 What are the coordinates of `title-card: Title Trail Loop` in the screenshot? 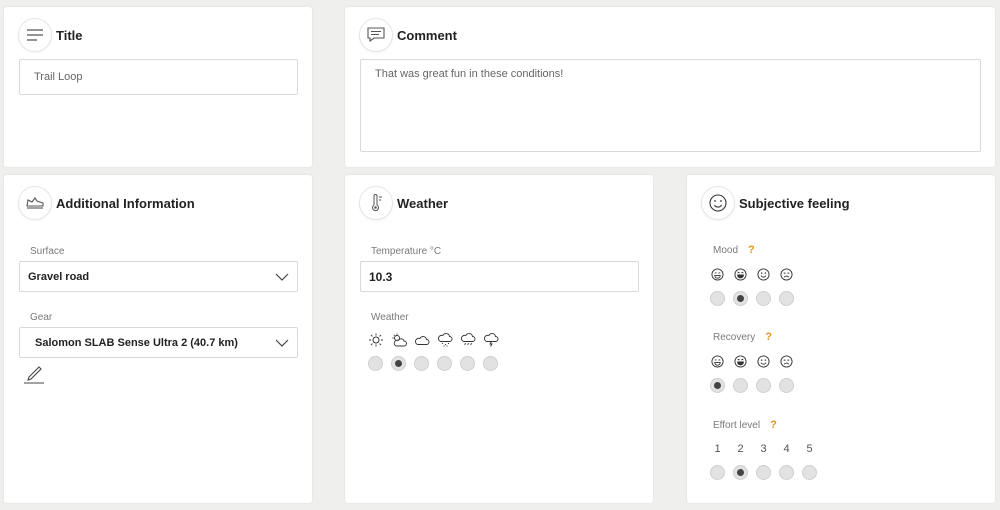 It's located at (158, 87).